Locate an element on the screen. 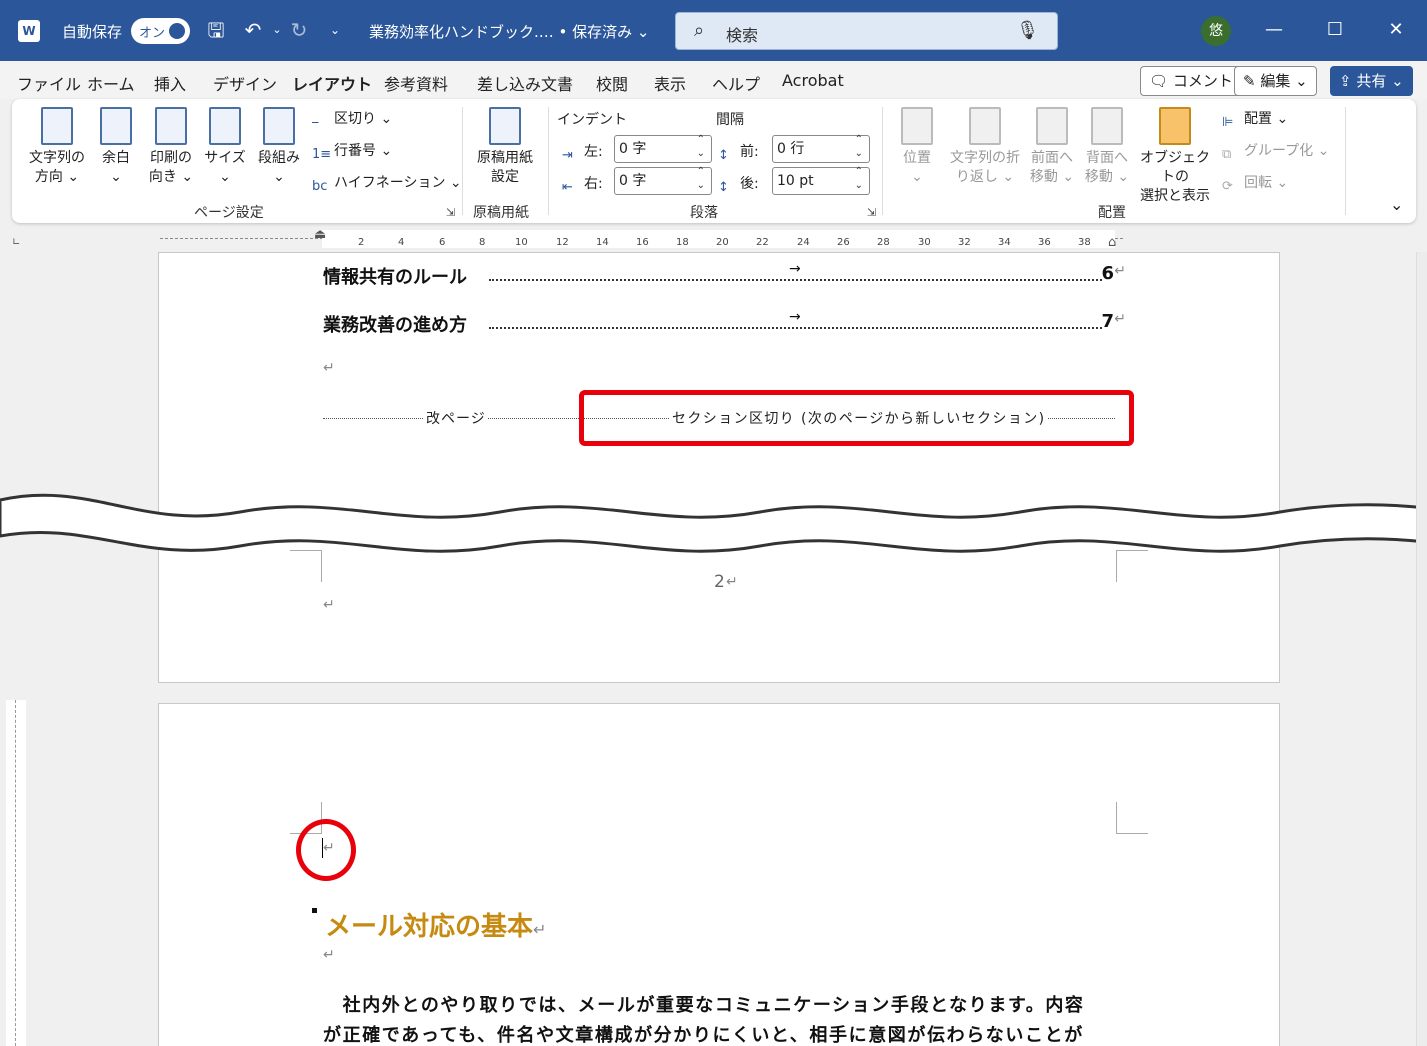 Image resolution: width=1427 pixels, height=1046 pixels. vertical-scrollbar is located at coordinates (1421, 649).